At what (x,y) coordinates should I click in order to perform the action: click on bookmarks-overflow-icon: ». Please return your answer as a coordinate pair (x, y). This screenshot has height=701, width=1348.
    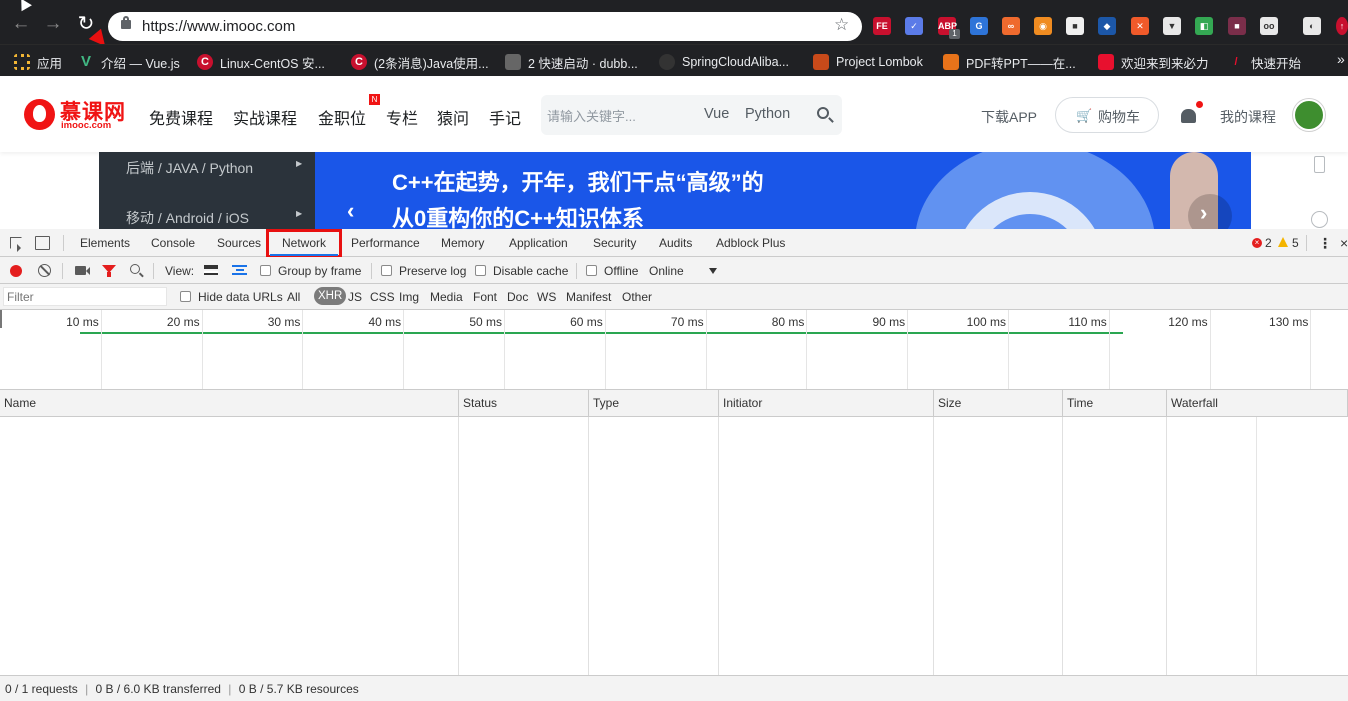
    Looking at the image, I should click on (1341, 59).